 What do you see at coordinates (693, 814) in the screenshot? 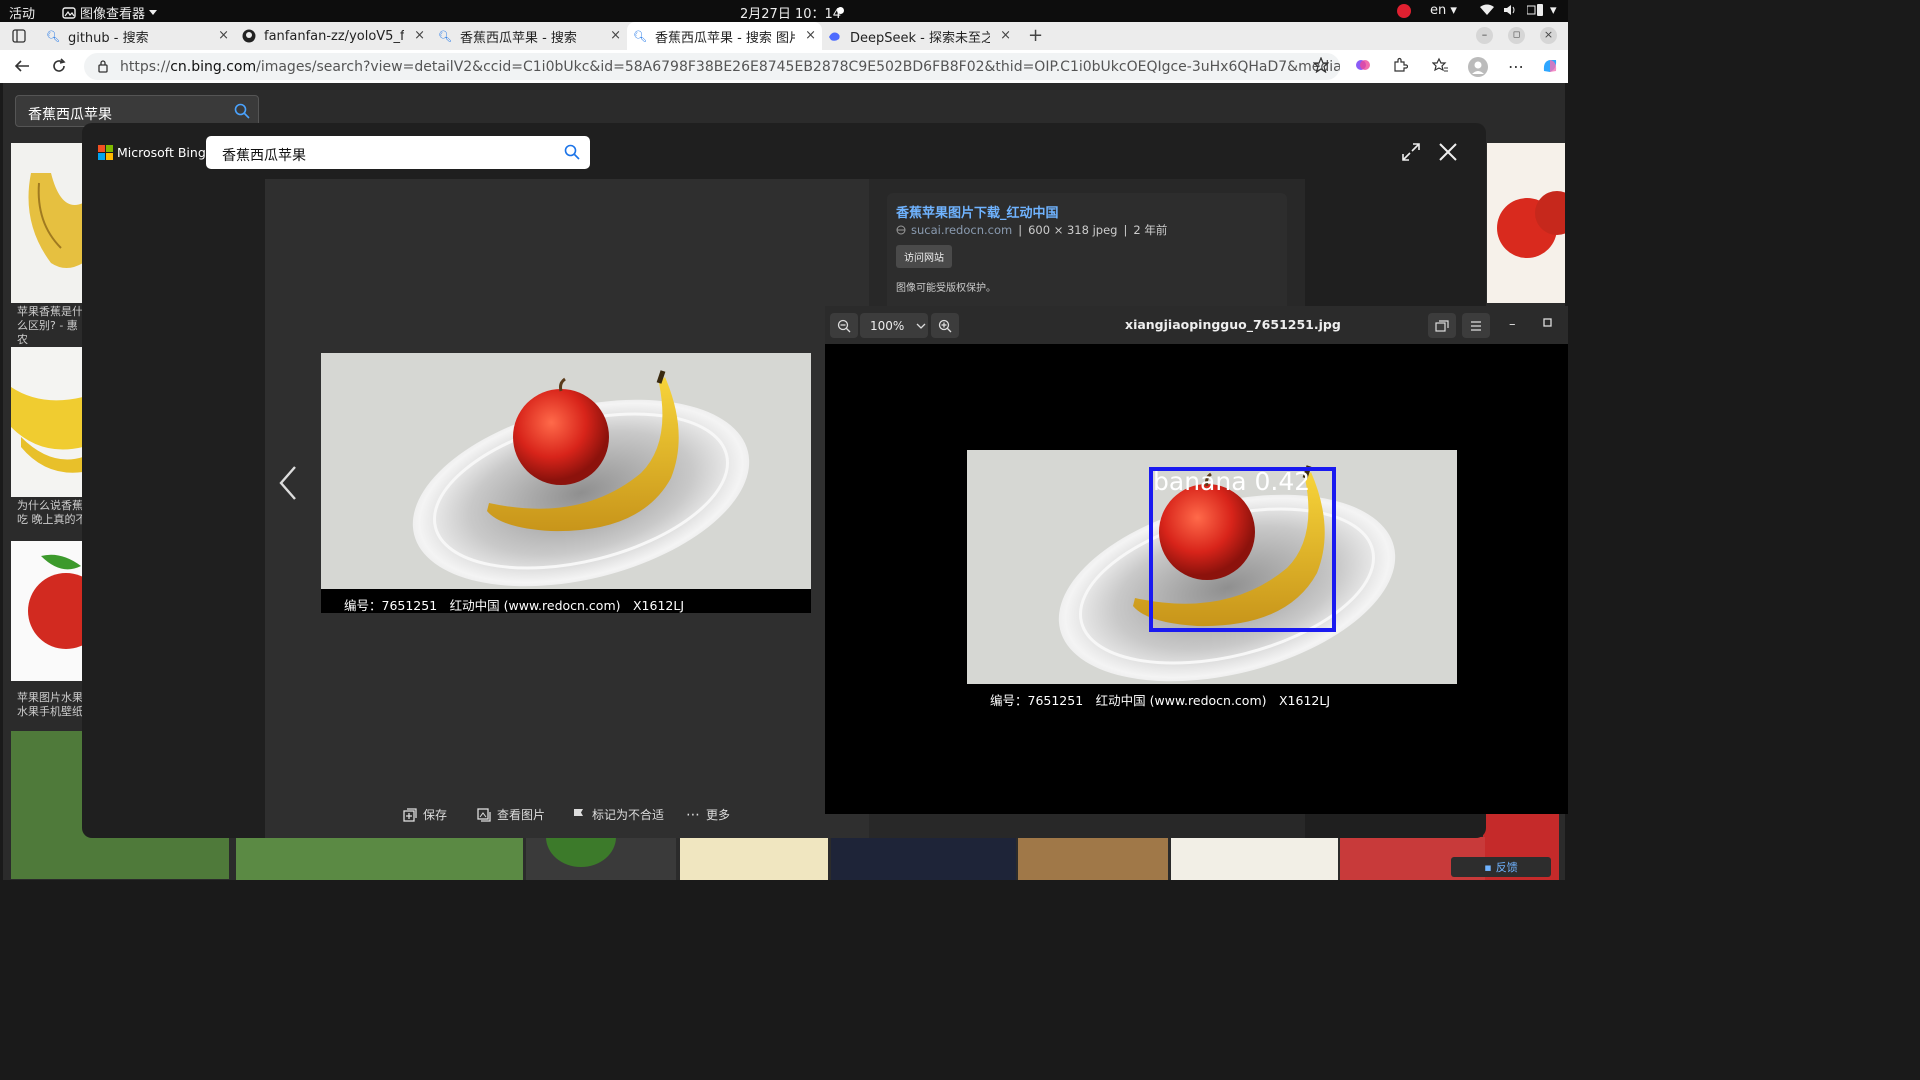
I see `more-icon: ⋯` at bounding box center [693, 814].